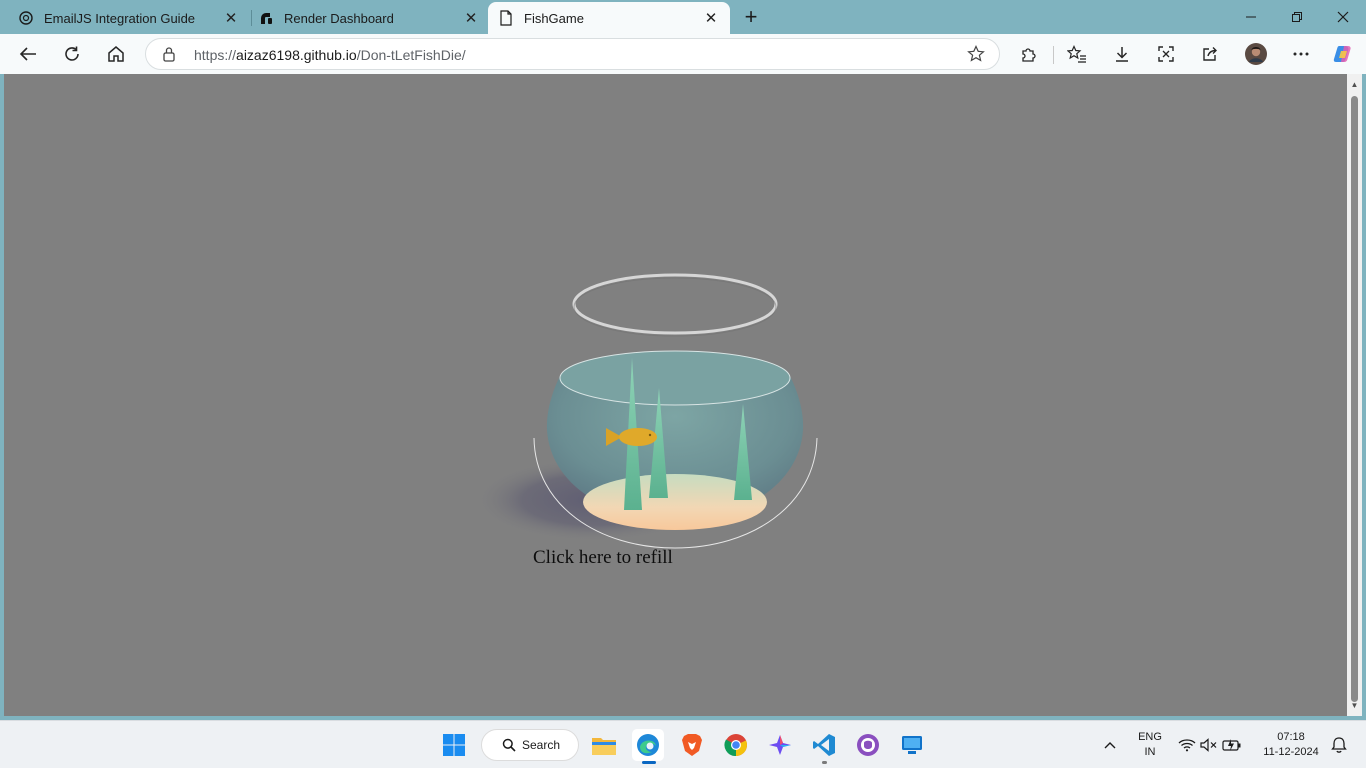 The width and height of the screenshot is (1366, 768). I want to click on close-icon, so click(1343, 17).